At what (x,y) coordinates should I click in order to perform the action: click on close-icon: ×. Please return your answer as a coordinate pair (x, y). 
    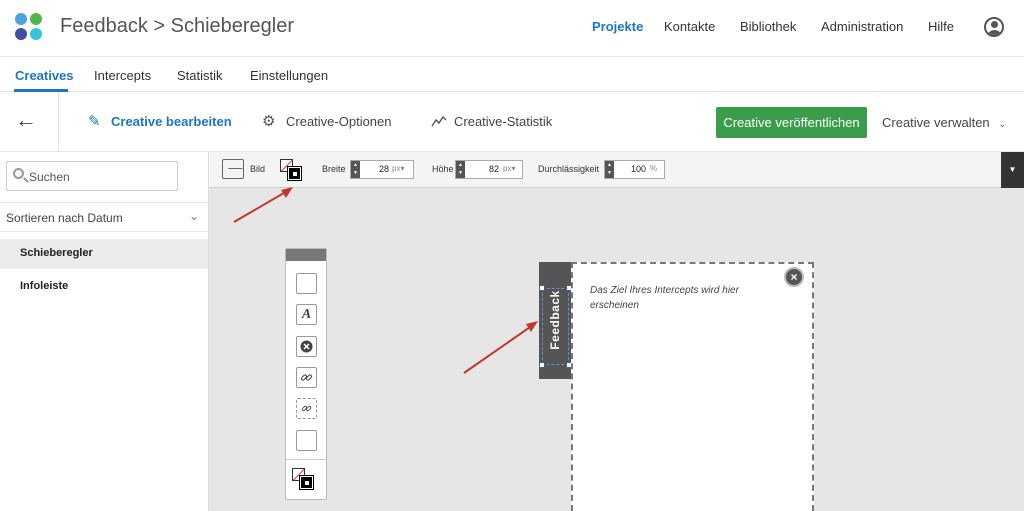
    Looking at the image, I should click on (794, 277).